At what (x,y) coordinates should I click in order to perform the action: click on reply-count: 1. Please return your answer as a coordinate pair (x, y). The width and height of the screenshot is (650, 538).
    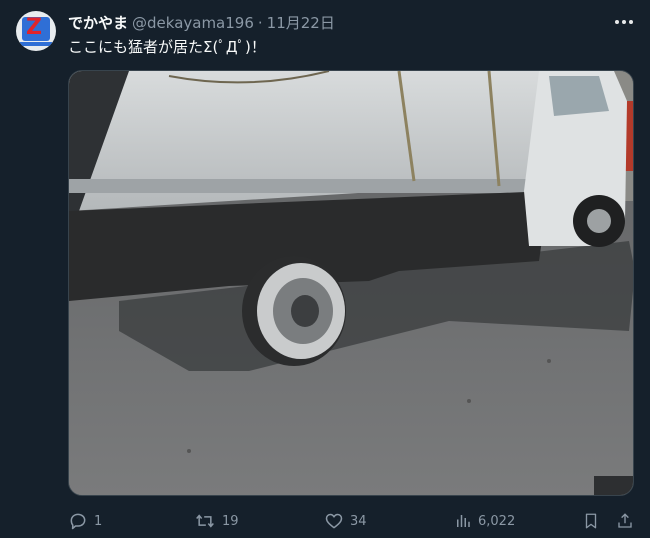
    Looking at the image, I should click on (98, 521).